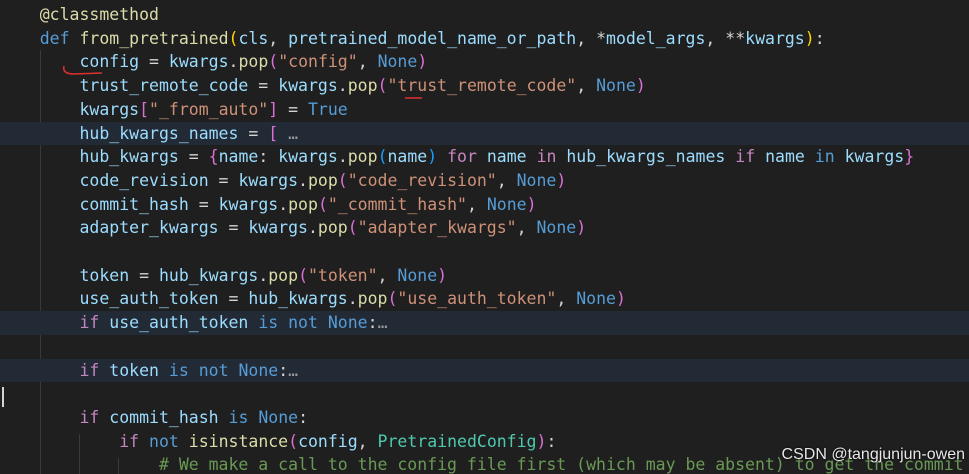 This screenshot has height=474, width=969. What do you see at coordinates (484, 62) in the screenshot?
I see `code-line: config = kwargs.pop("config", None)` at bounding box center [484, 62].